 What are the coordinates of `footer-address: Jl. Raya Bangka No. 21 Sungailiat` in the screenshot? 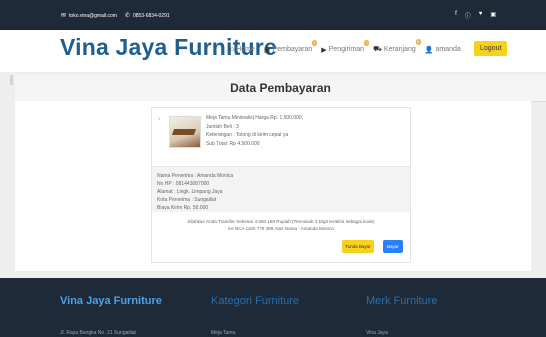 It's located at (98, 333).